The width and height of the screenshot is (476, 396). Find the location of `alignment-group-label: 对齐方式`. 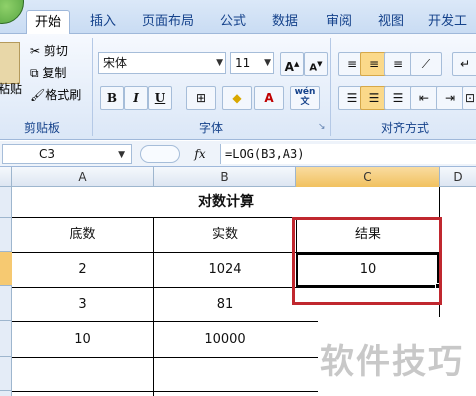

alignment-group-label: 对齐方式 is located at coordinates (404, 128).